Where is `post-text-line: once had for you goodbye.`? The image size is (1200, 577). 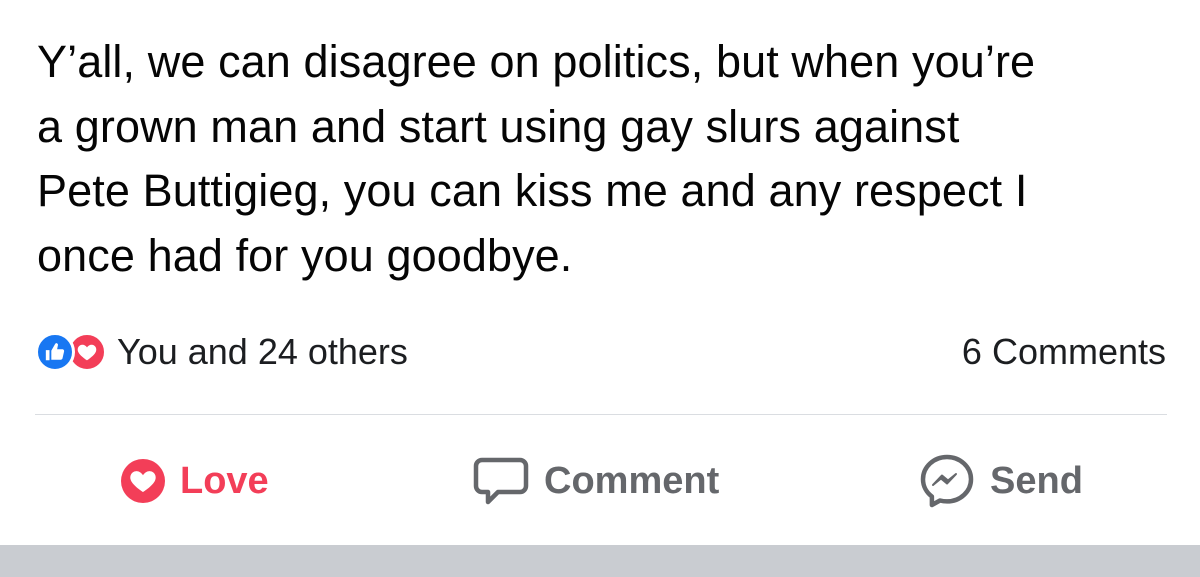 post-text-line: once had for you goodbye. is located at coordinates (305, 255).